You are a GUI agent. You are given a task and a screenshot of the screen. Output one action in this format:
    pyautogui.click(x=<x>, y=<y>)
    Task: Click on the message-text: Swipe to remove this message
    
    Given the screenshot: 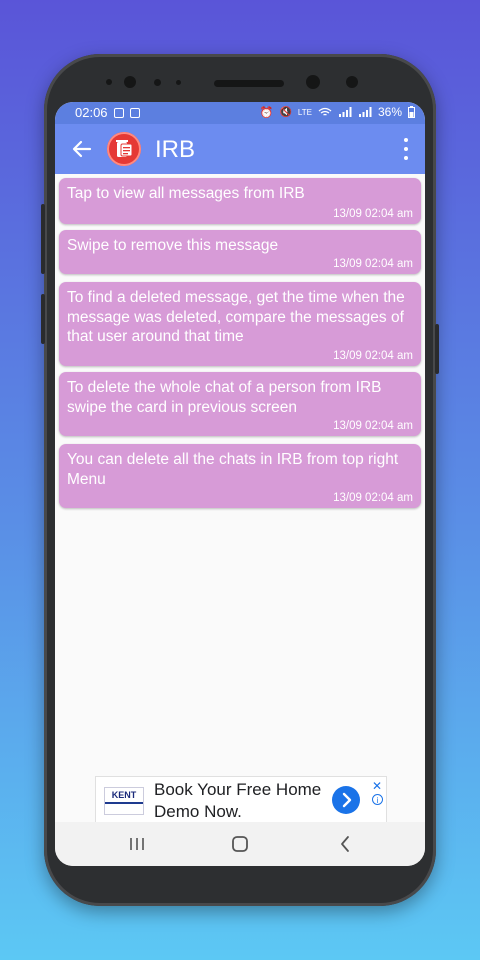 What is the action you would take?
    pyautogui.click(x=173, y=245)
    